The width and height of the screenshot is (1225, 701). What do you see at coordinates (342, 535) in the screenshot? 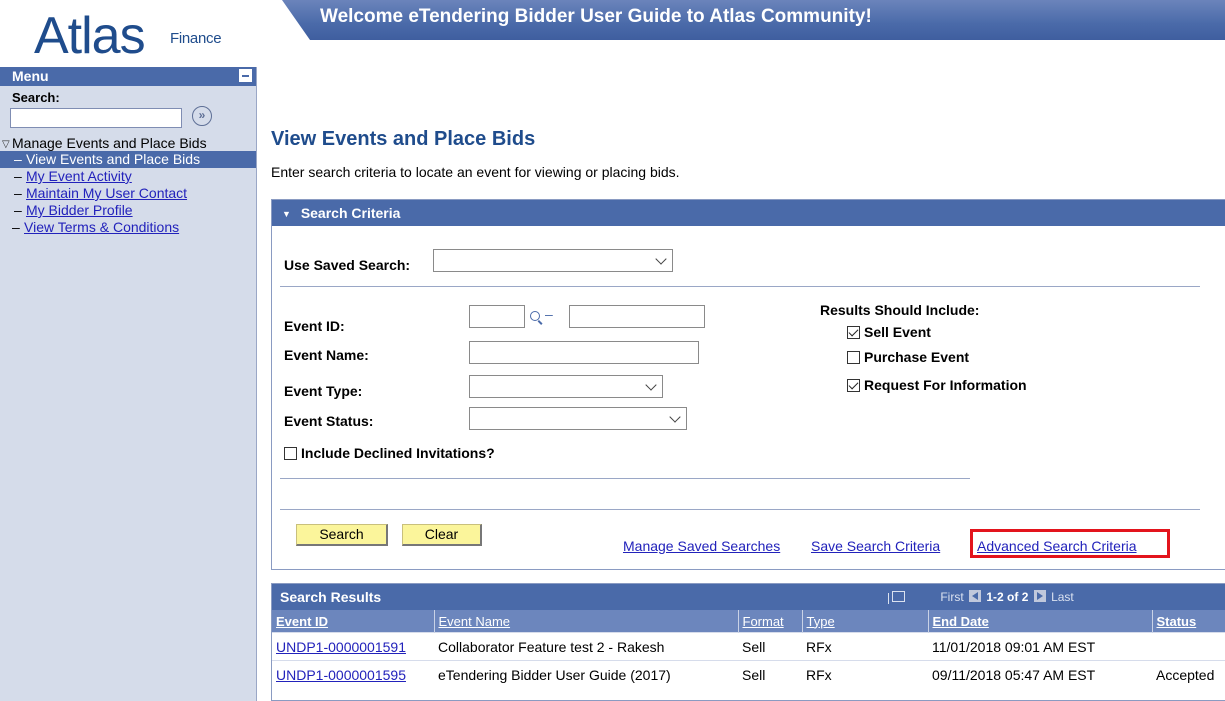
I see `search-button: Search` at bounding box center [342, 535].